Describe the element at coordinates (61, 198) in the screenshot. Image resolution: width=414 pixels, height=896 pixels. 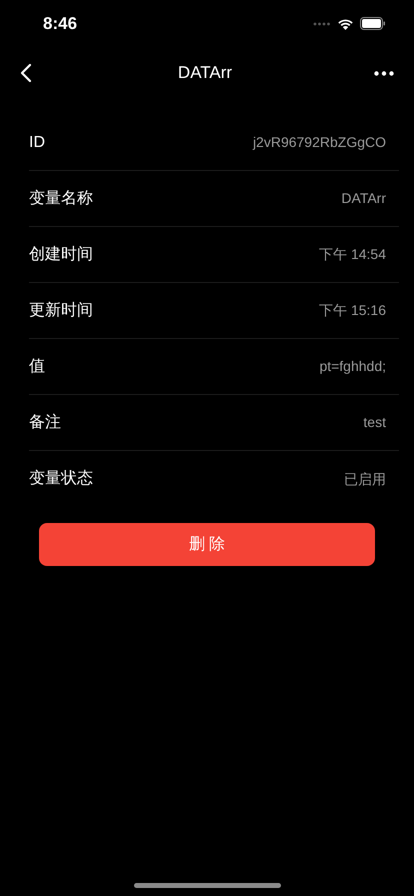
I see `field-label: 变量名称` at that location.